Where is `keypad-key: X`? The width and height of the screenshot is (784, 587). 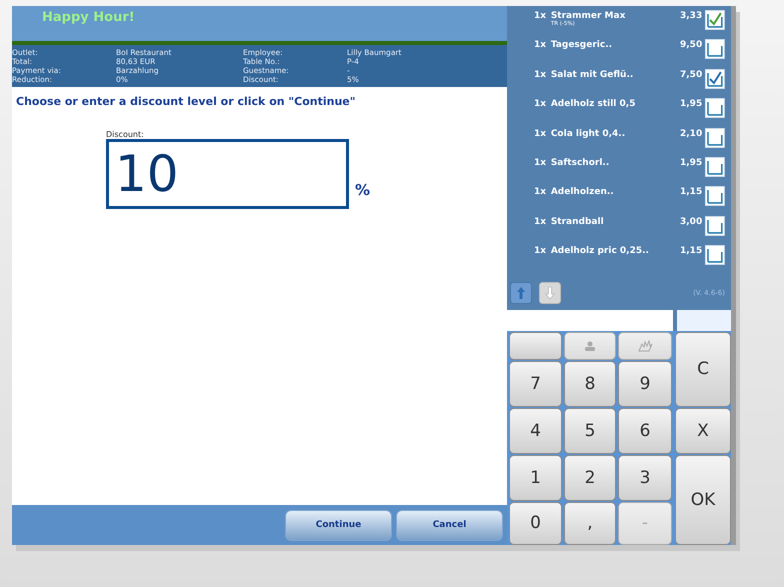 keypad-key: X is located at coordinates (703, 431).